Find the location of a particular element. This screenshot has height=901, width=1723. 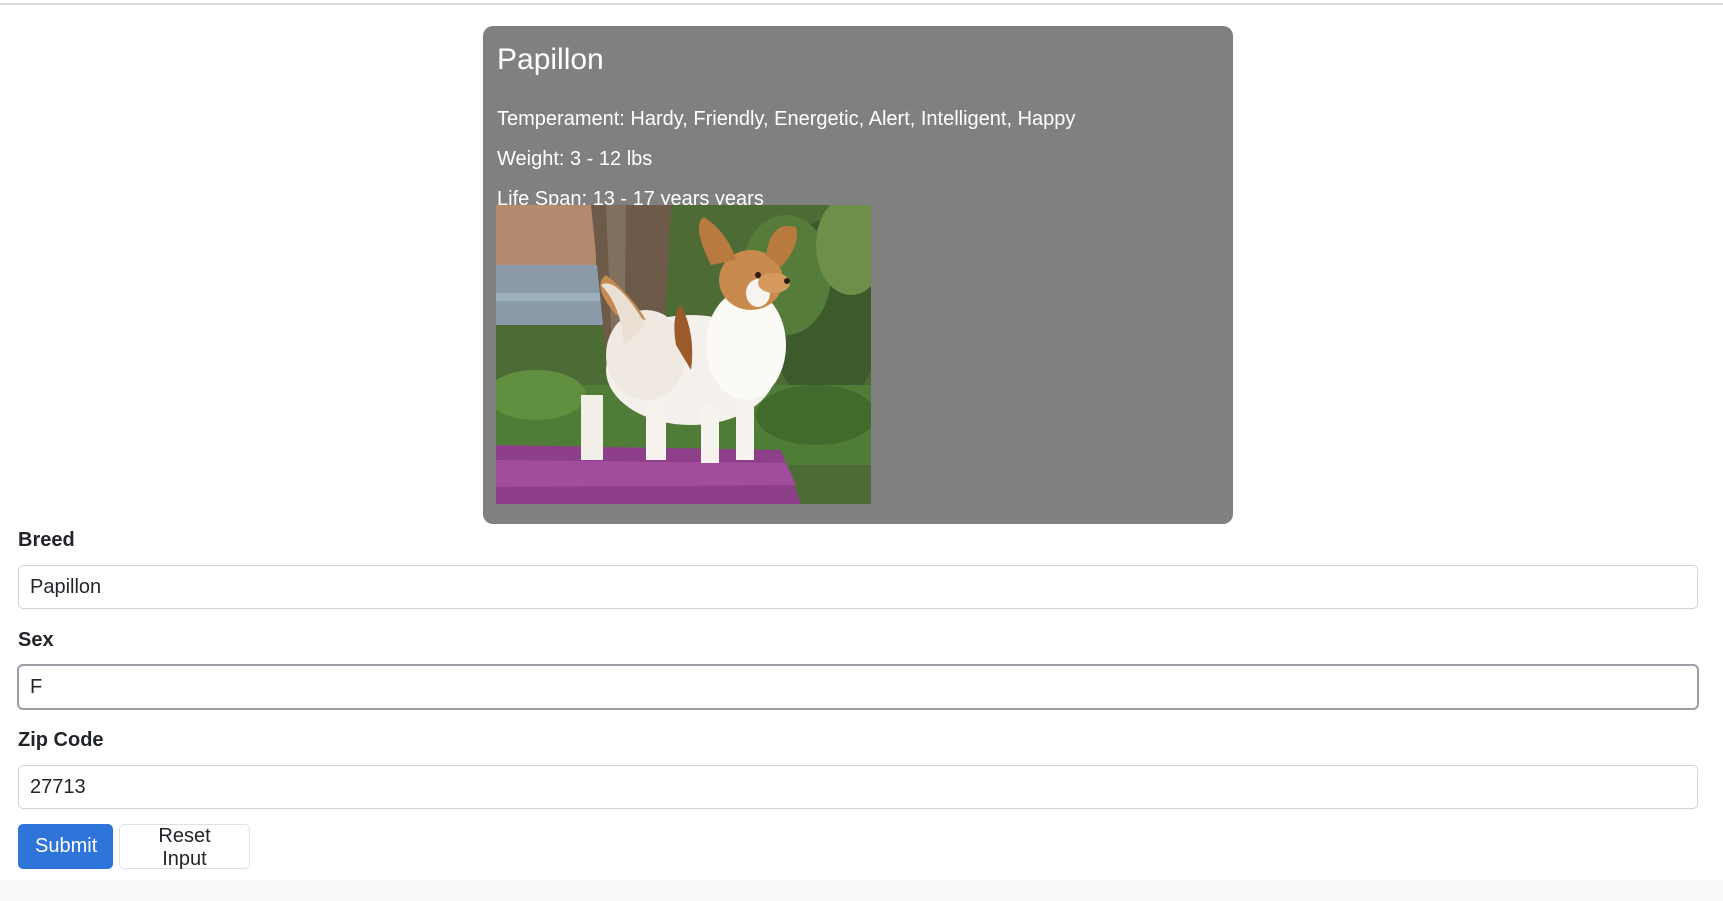

zip-code-label: Zip Code is located at coordinates (61, 740).